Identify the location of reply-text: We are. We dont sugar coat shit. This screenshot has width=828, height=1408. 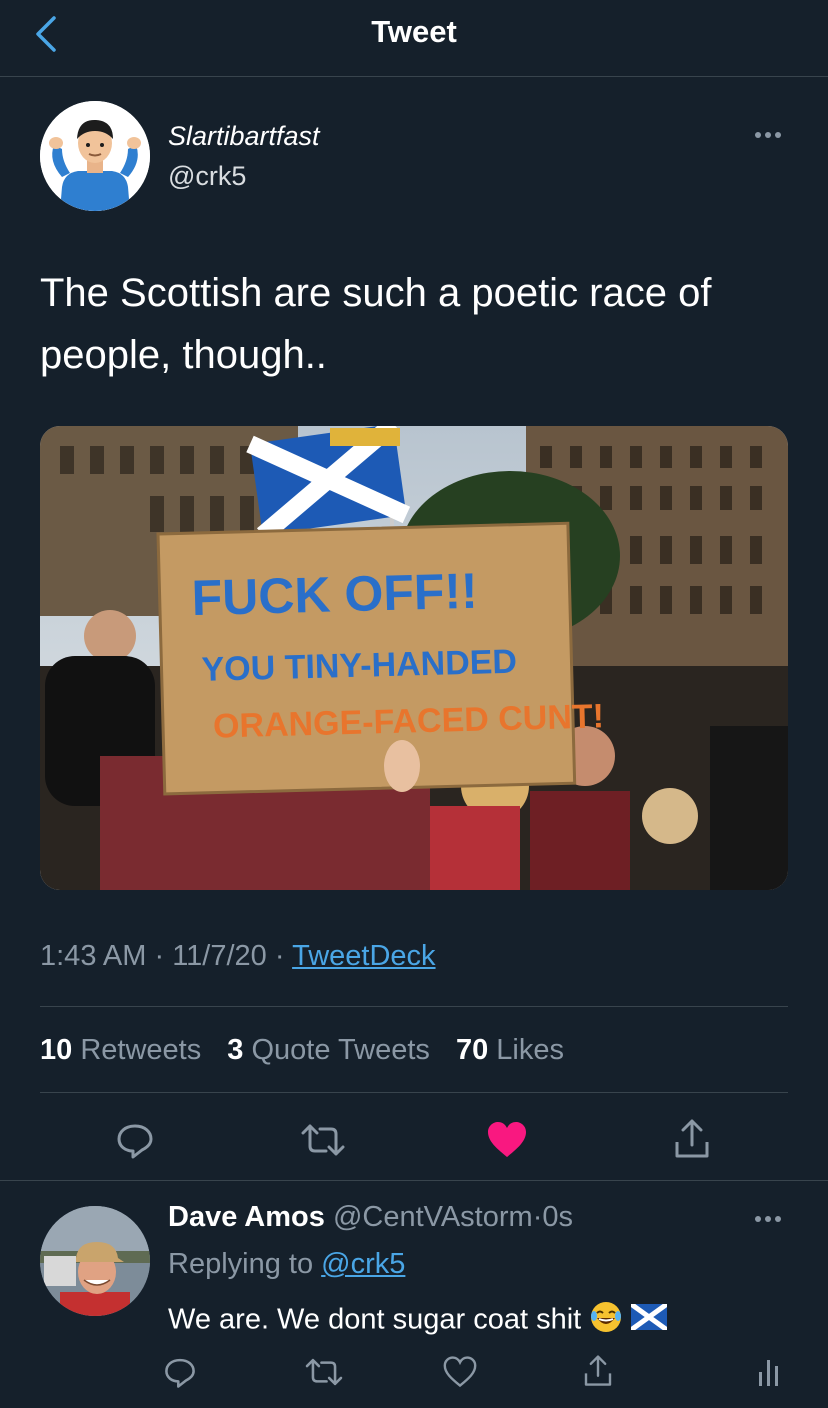
(375, 1319).